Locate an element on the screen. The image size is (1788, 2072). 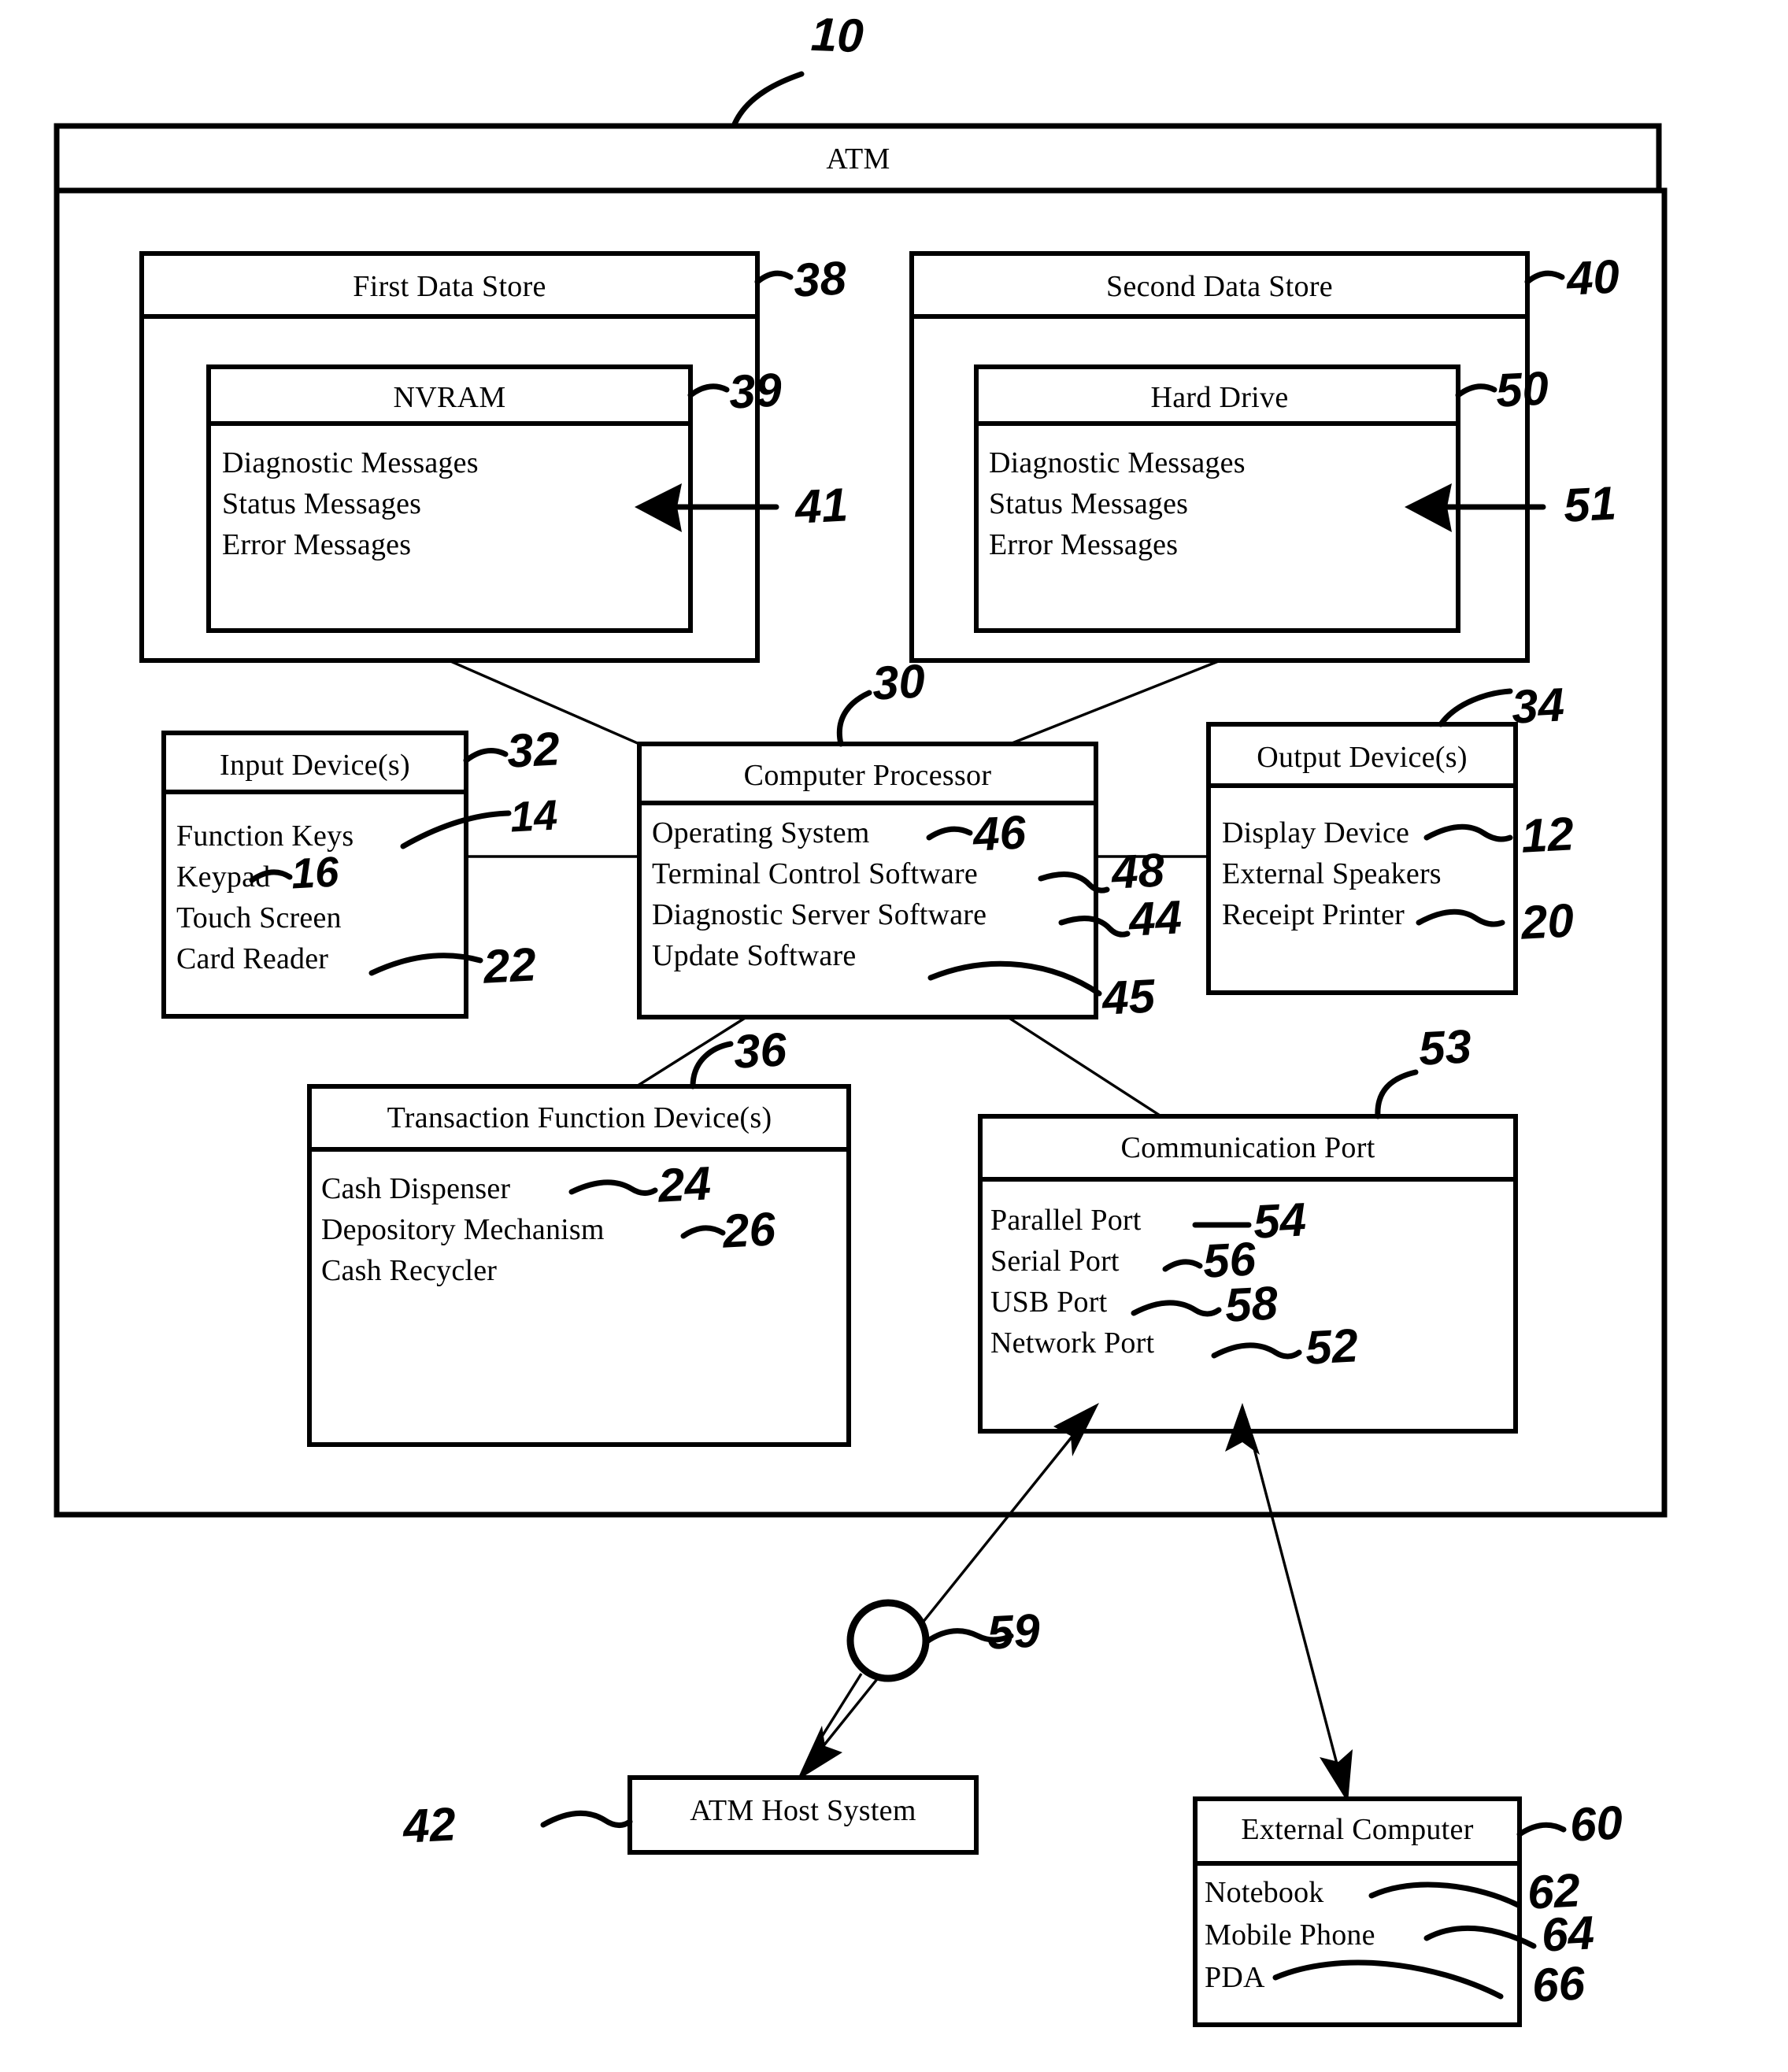
nvram-item-diagnostic-messages: Diagnostic Messages is located at coordinates (350, 462).